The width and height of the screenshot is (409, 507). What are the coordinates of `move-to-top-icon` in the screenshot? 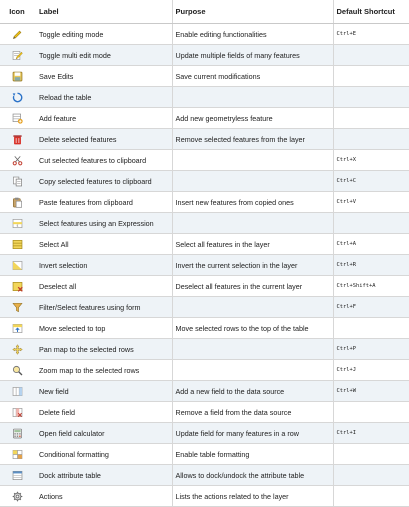 It's located at (17, 328).